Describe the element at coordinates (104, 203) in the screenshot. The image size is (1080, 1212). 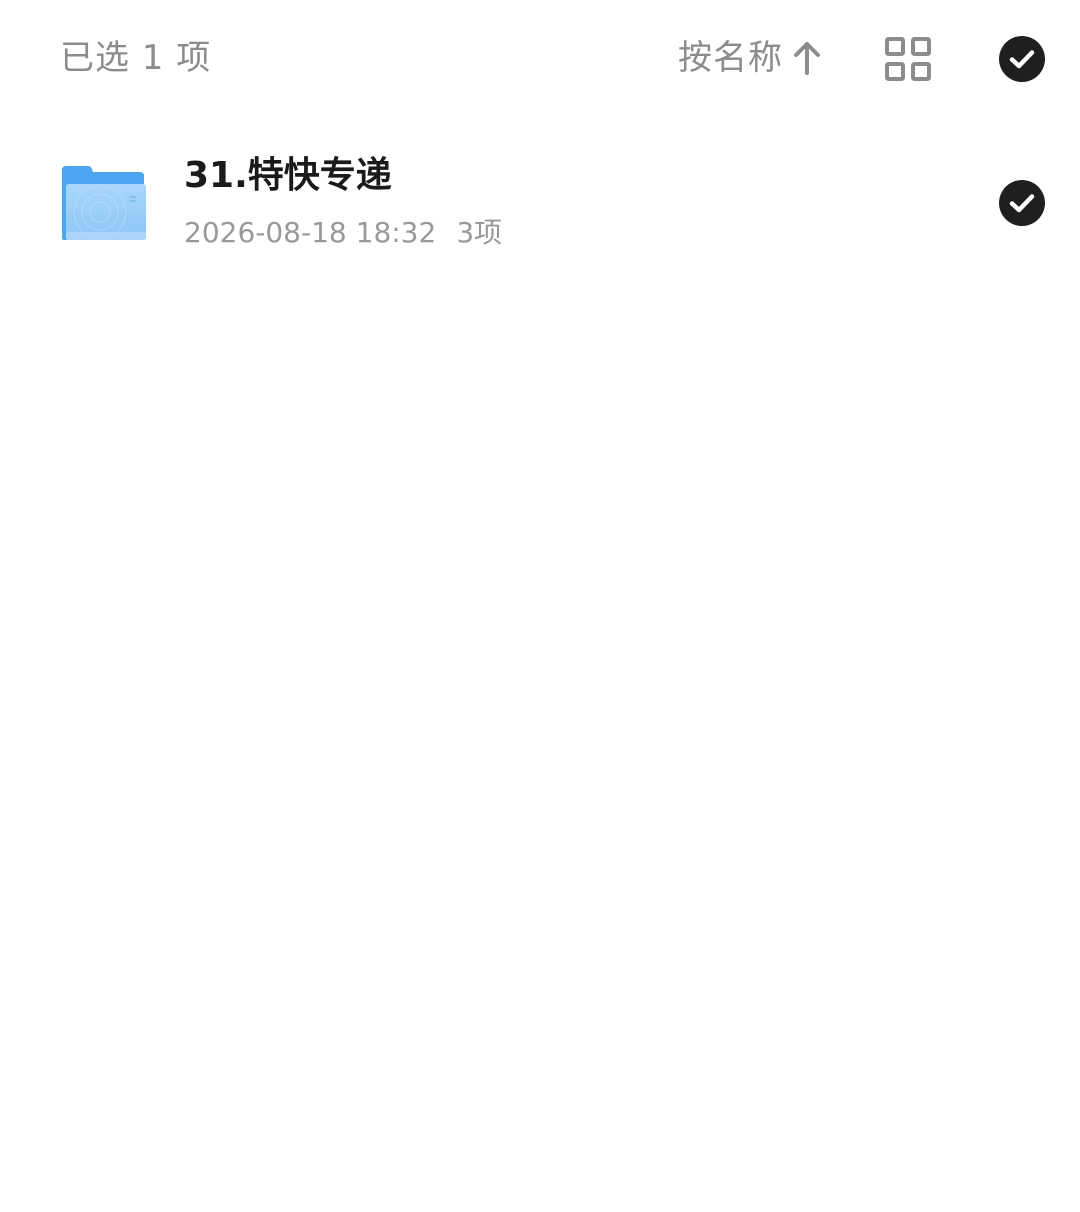
I see `folder-icon` at that location.